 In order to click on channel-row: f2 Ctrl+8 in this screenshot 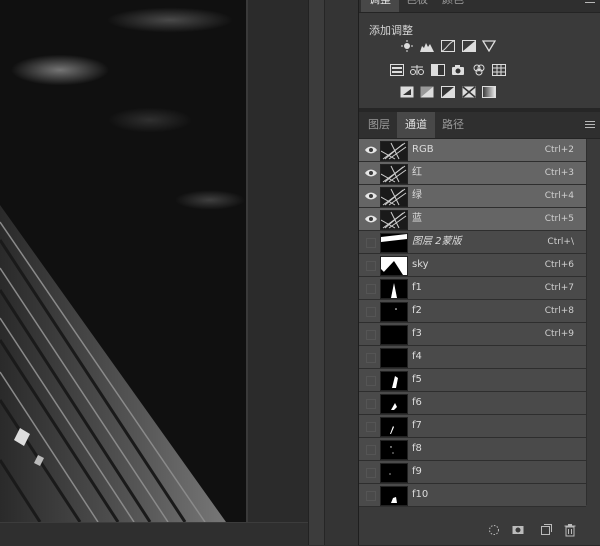, I will do `click(472, 311)`.